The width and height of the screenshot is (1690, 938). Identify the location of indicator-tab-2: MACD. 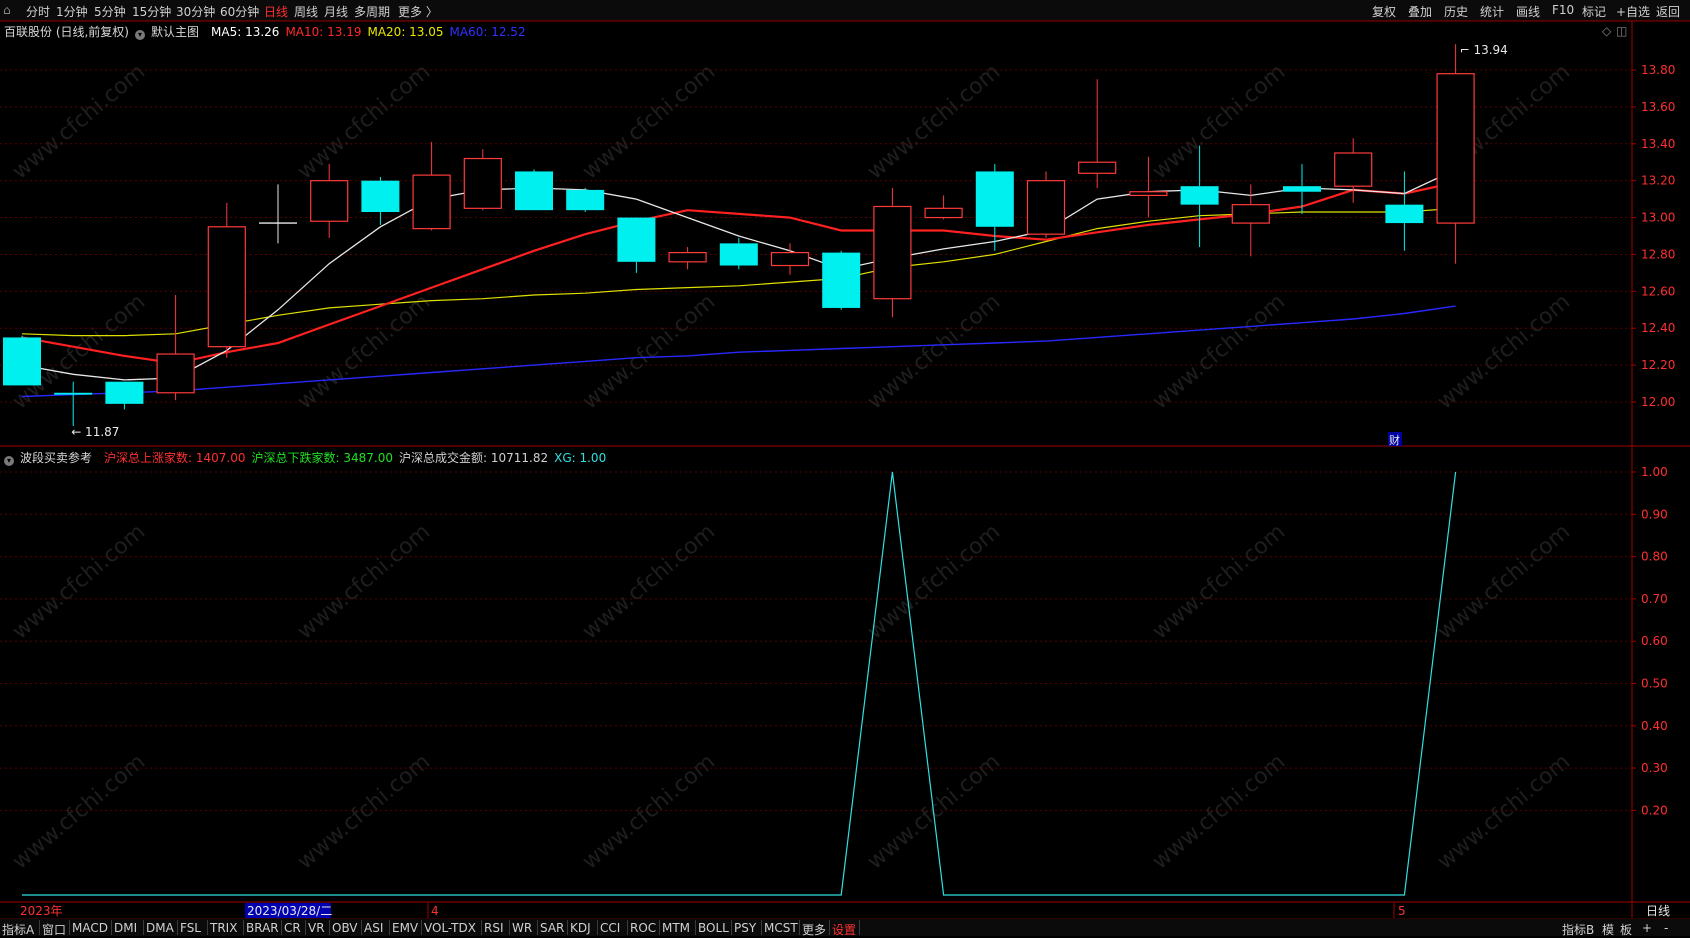
(90, 928).